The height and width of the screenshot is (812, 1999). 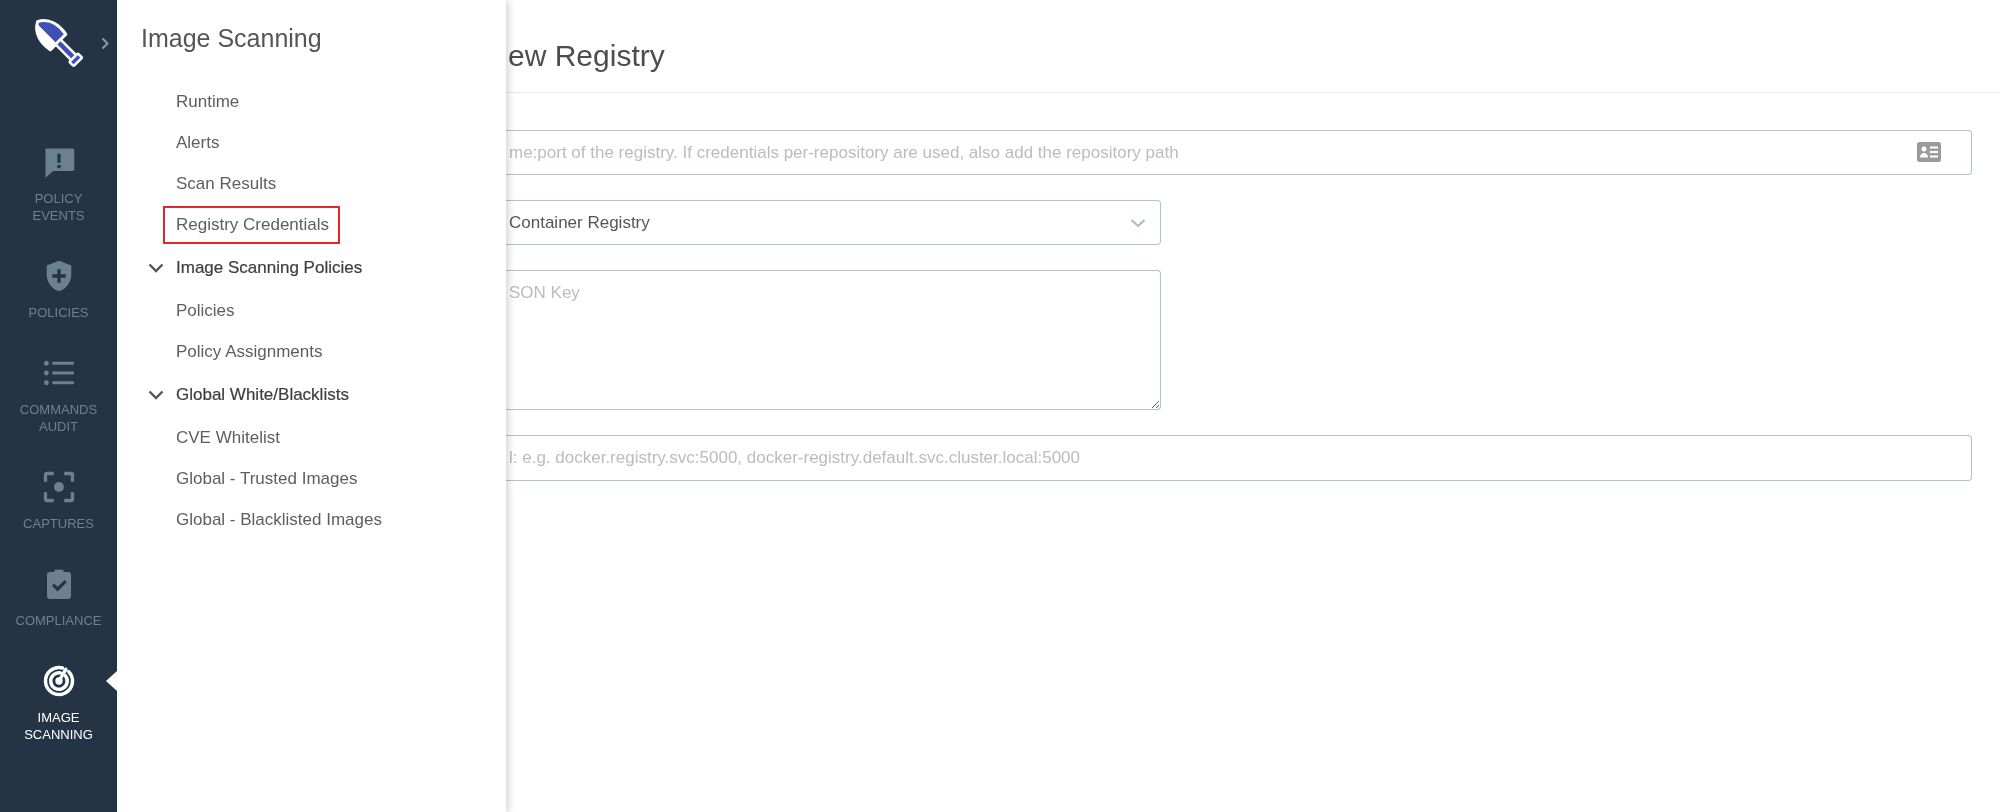 I want to click on chevron-right-icon, so click(x=105, y=43).